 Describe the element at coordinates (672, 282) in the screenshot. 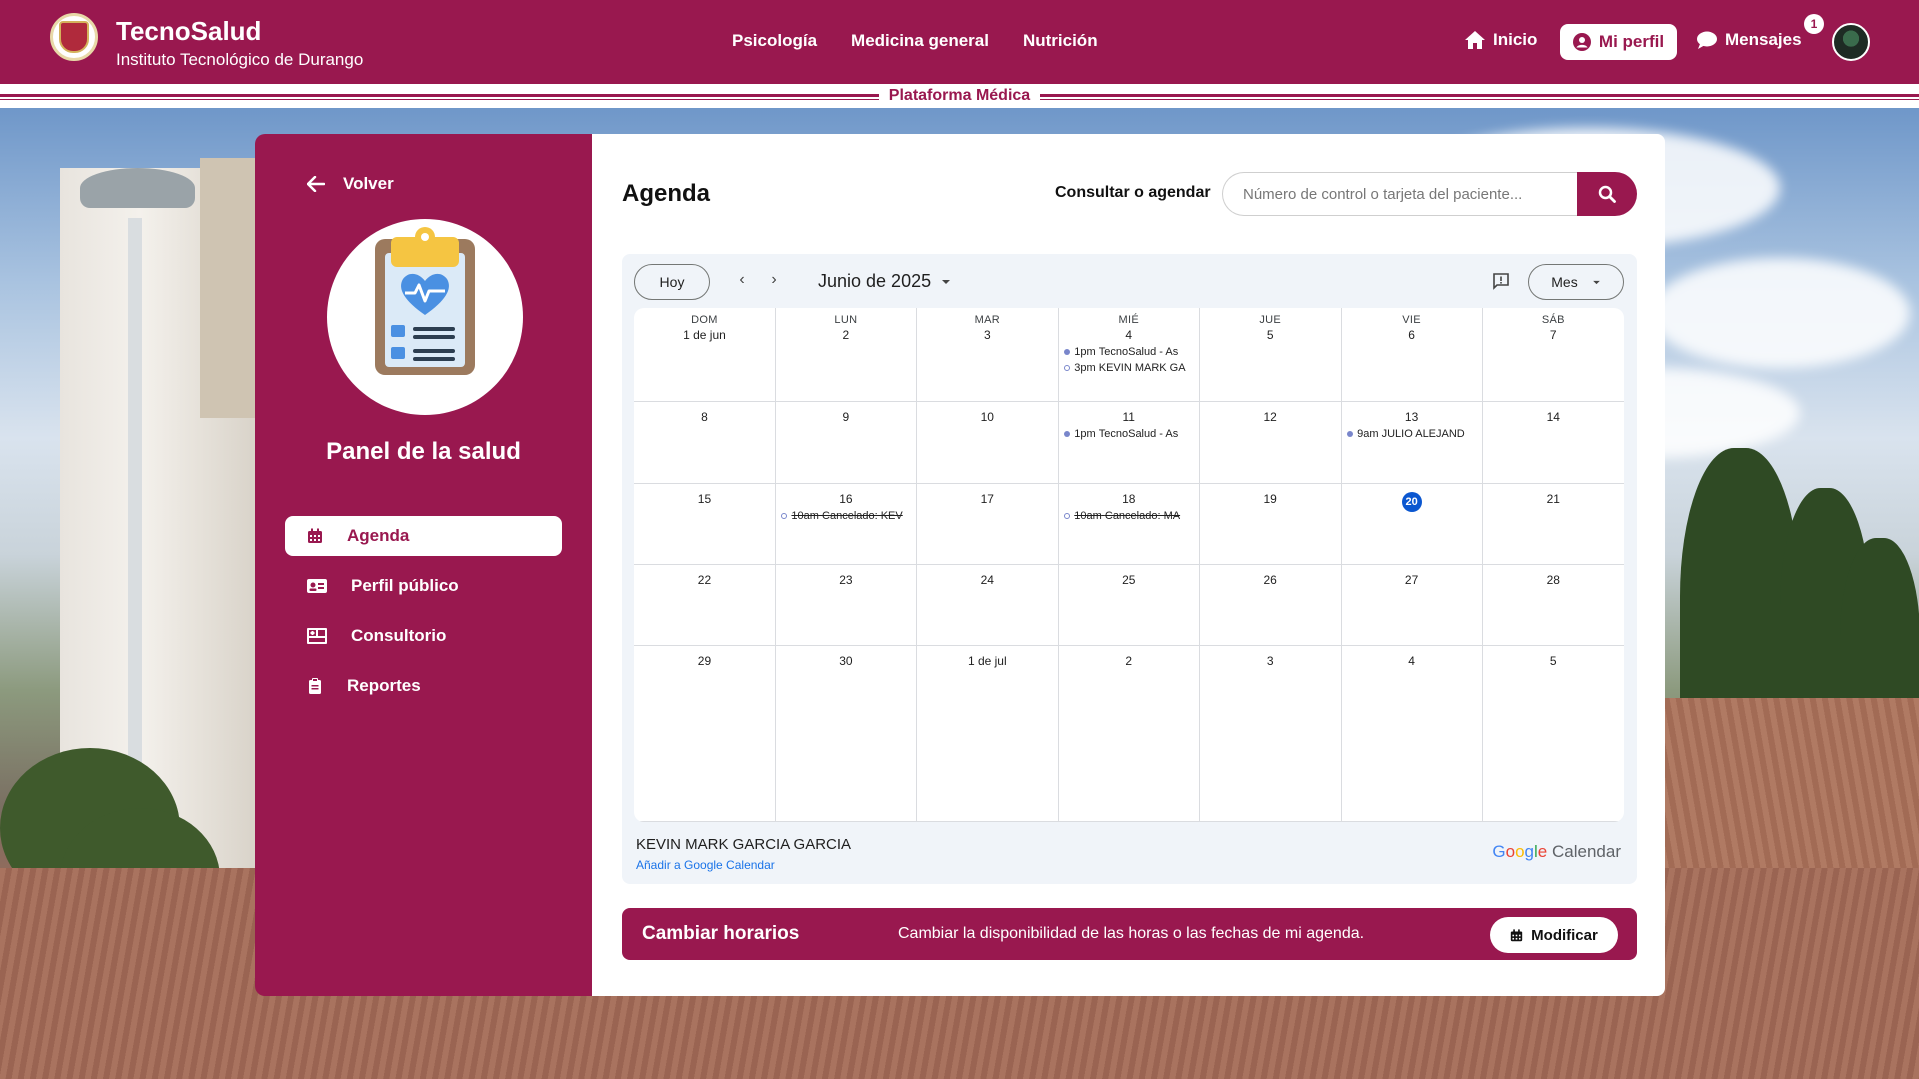

I see `today-button: Hoy` at that location.